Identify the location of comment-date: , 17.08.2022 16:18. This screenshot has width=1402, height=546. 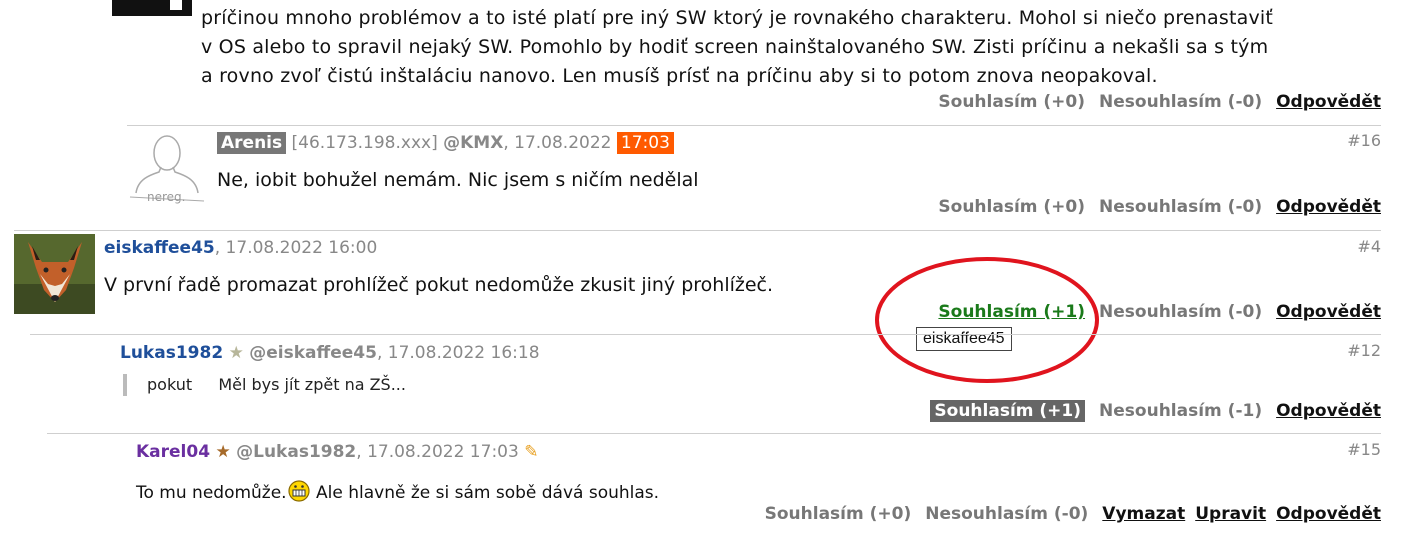
(458, 353).